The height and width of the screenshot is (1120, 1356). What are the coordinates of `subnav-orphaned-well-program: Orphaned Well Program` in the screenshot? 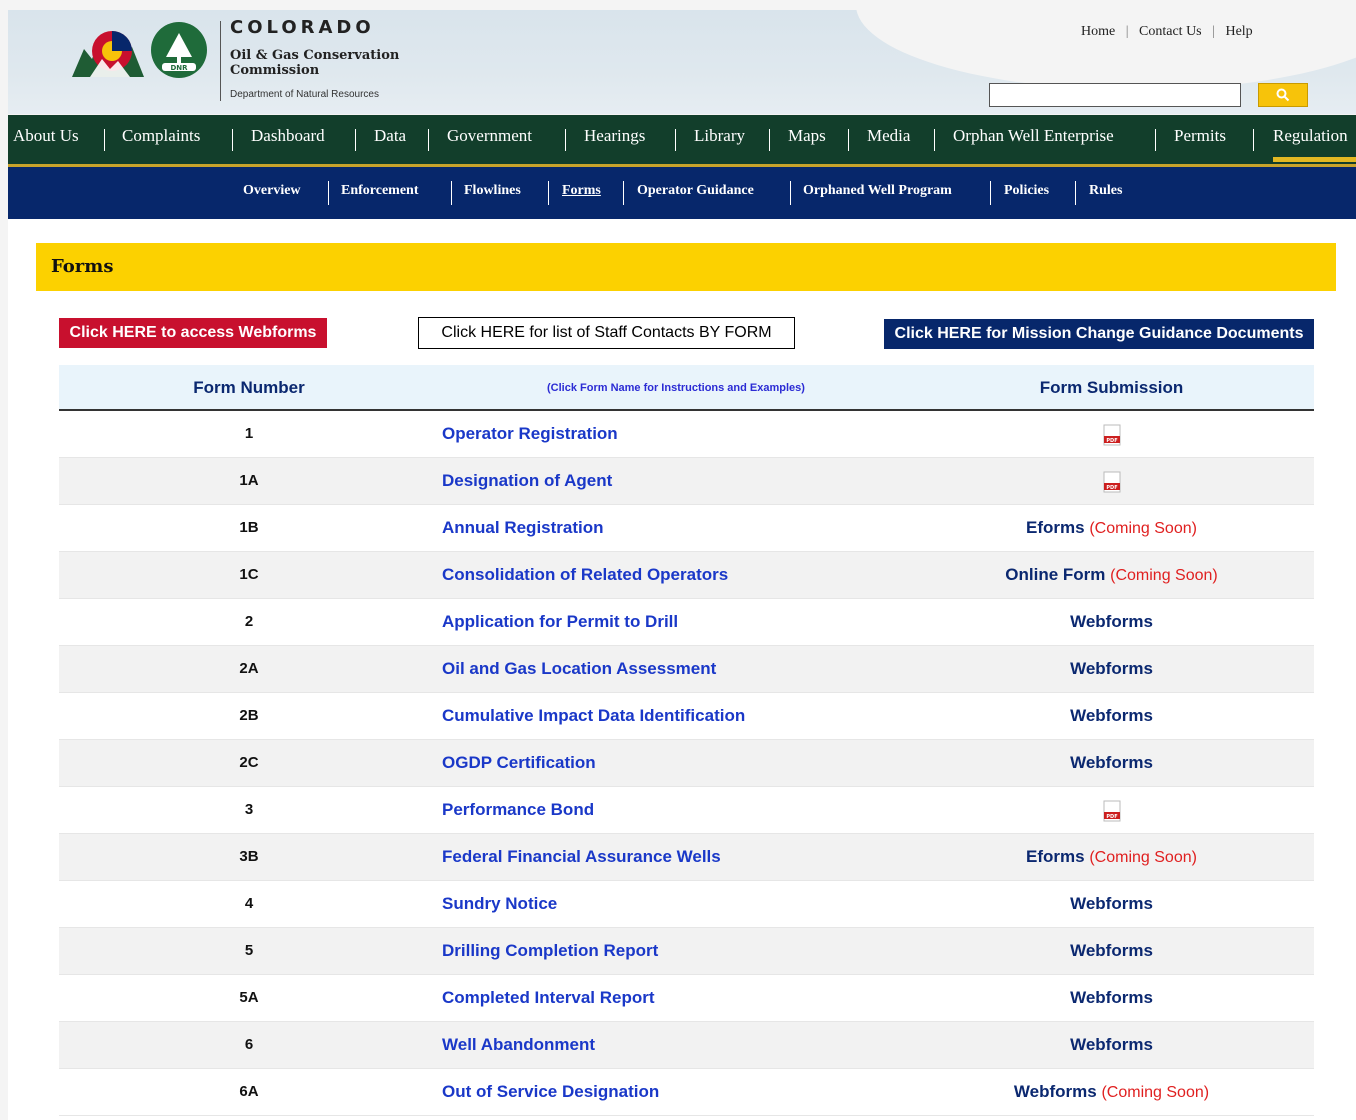 It's located at (877, 191).